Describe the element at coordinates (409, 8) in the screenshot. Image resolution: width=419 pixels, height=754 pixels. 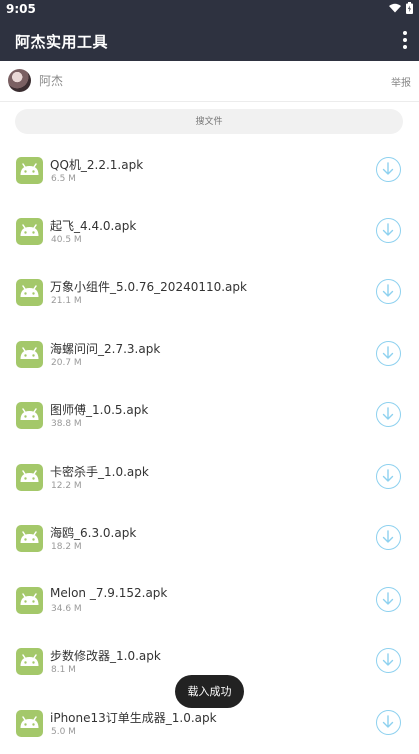
I see `battery-icon` at that location.